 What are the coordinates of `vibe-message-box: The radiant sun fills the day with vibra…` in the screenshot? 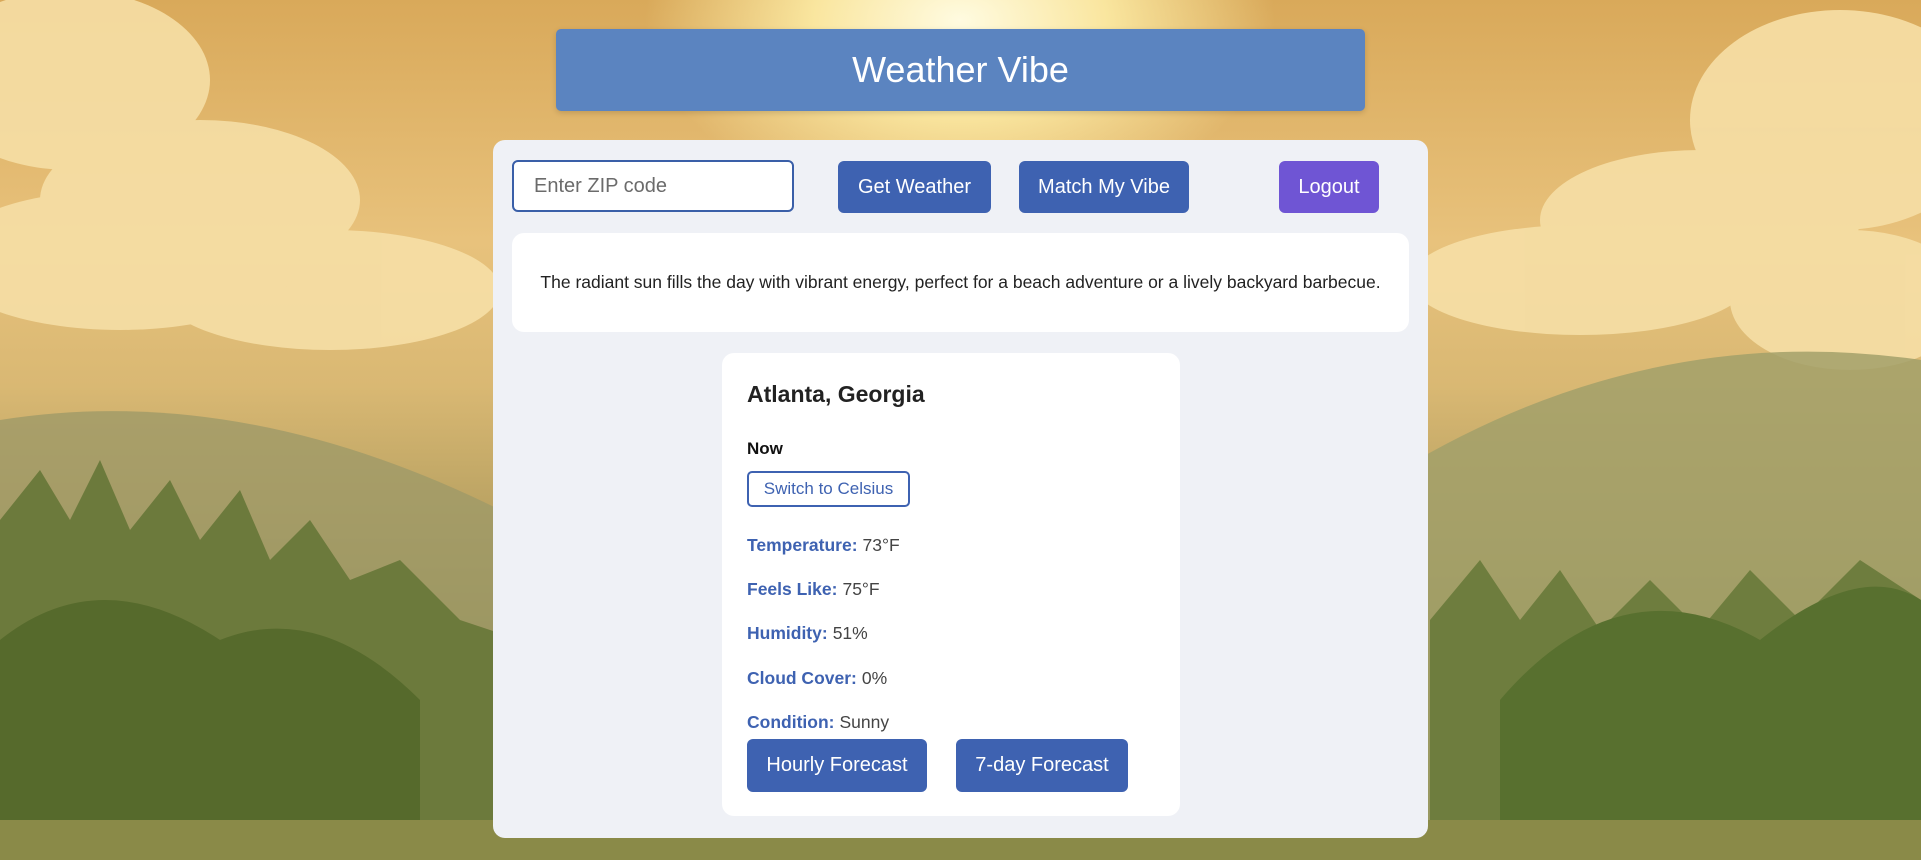 It's located at (960, 282).